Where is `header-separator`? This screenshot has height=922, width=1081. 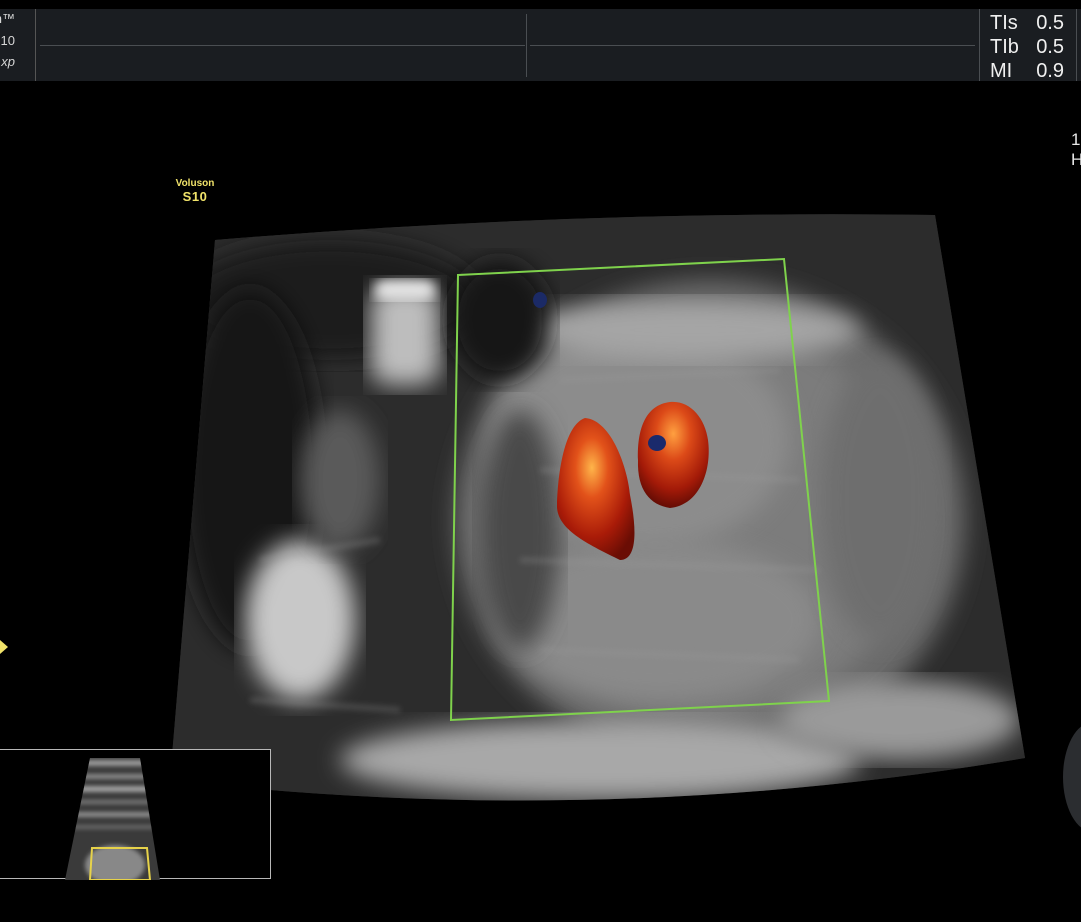 header-separator is located at coordinates (526, 45).